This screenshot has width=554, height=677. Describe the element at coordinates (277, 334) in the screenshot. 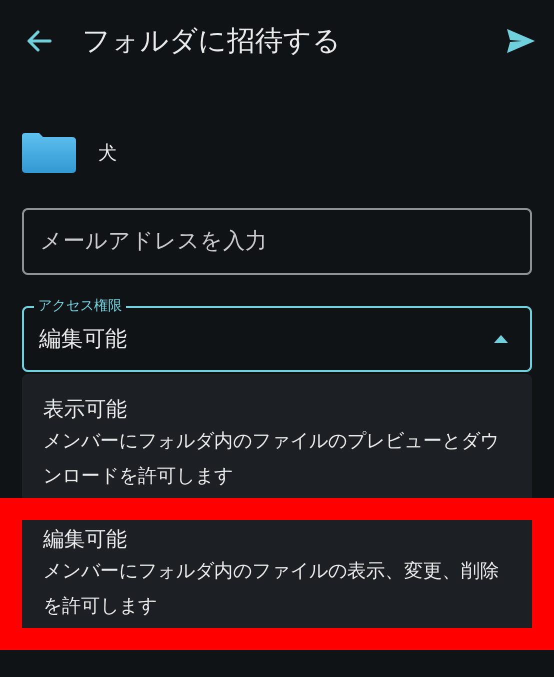

I see `access-select-field: アクセス権限 編集可能` at that location.